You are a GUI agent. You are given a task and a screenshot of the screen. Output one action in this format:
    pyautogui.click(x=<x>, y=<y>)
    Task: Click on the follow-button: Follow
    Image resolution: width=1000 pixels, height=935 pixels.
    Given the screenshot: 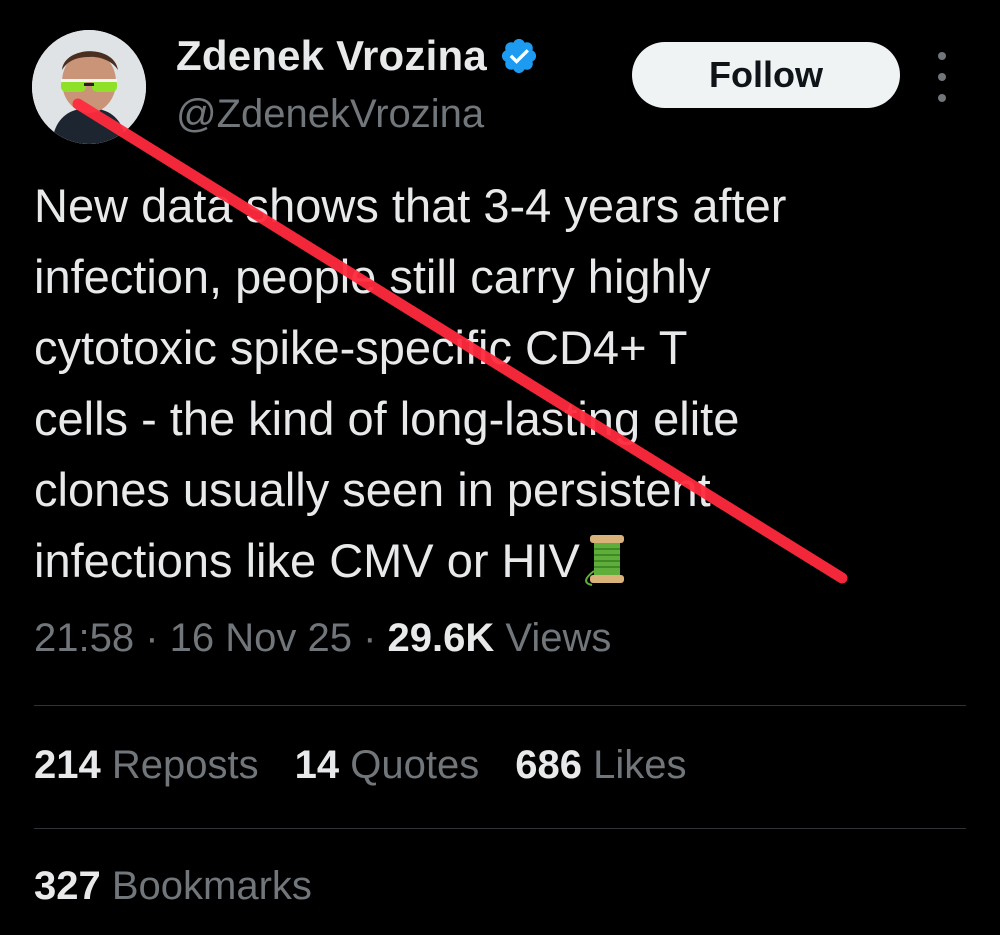 What is the action you would take?
    pyautogui.click(x=766, y=75)
    